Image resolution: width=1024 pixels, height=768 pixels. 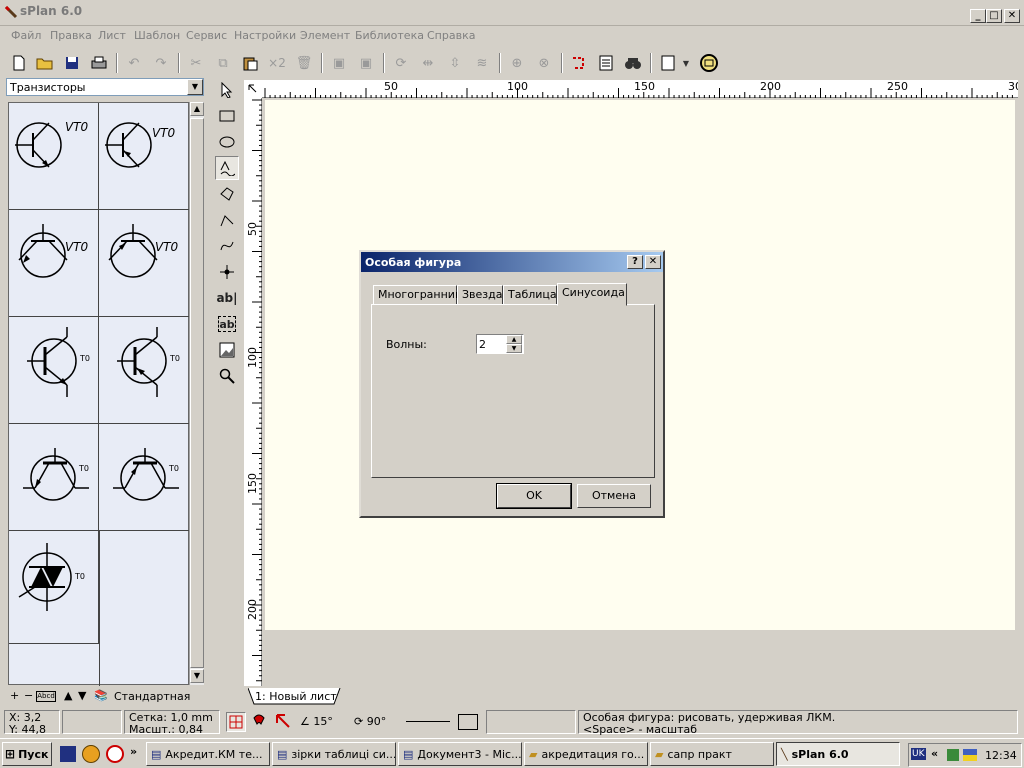 What do you see at coordinates (28, 695) in the screenshot?
I see `remove-icon: −` at bounding box center [28, 695].